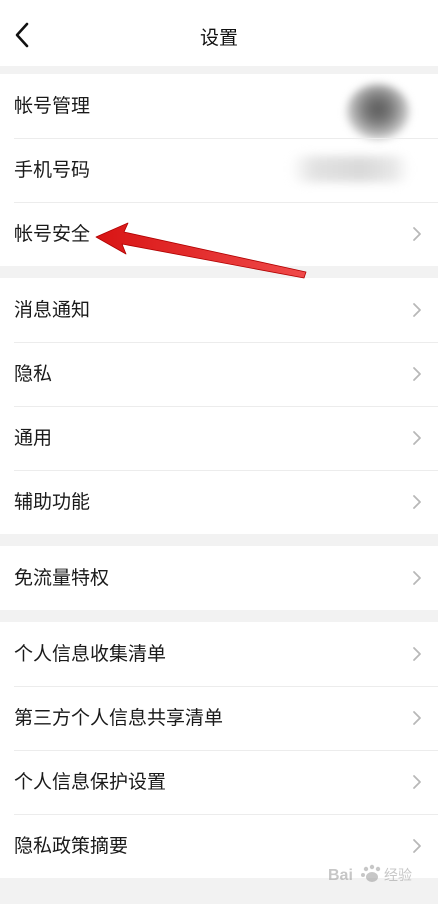 This screenshot has width=438, height=904. Describe the element at coordinates (219, 502) in the screenshot. I see `settings-item-accessibility: 辅助功能` at that location.